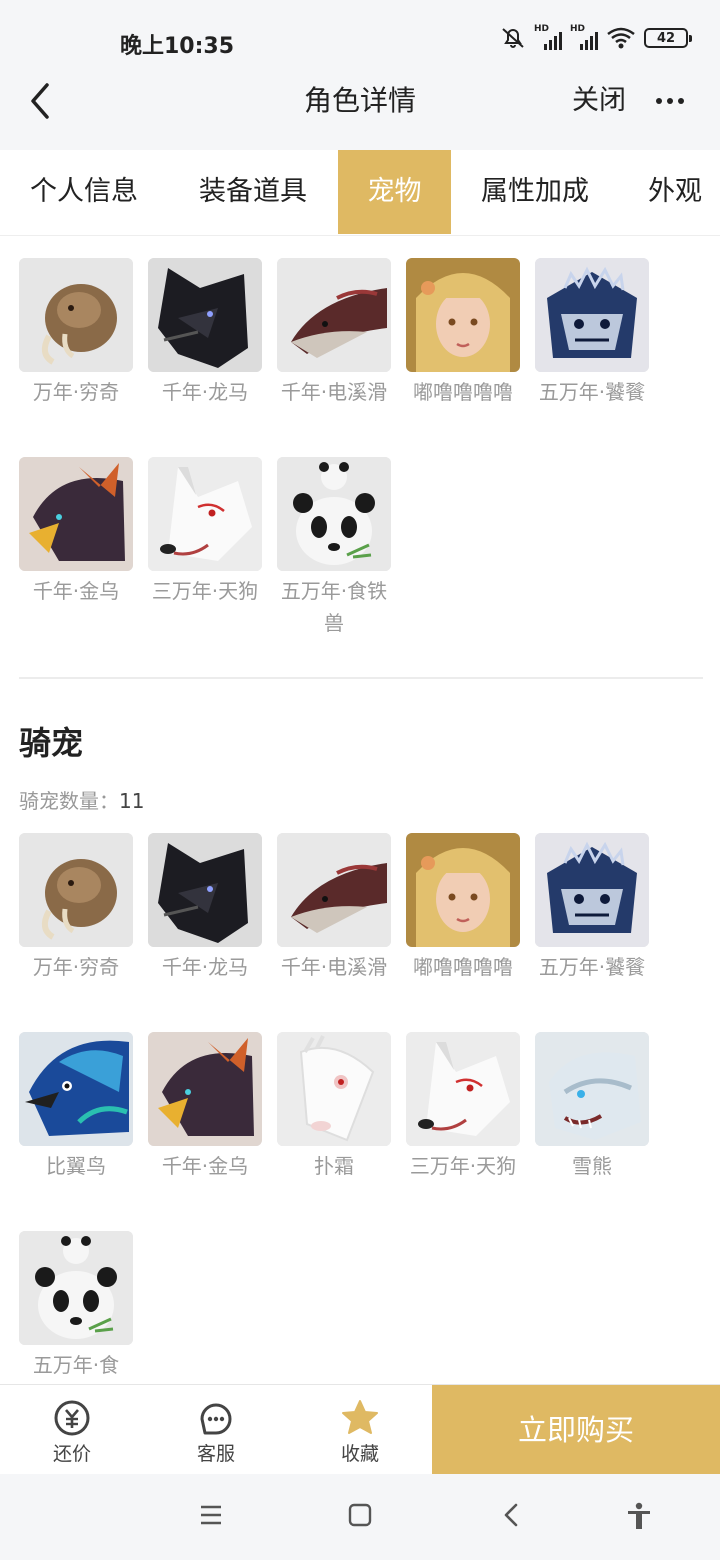 The image size is (720, 1560). Describe the element at coordinates (205, 1166) in the screenshot. I see `mount-name: 千年·金乌` at that location.